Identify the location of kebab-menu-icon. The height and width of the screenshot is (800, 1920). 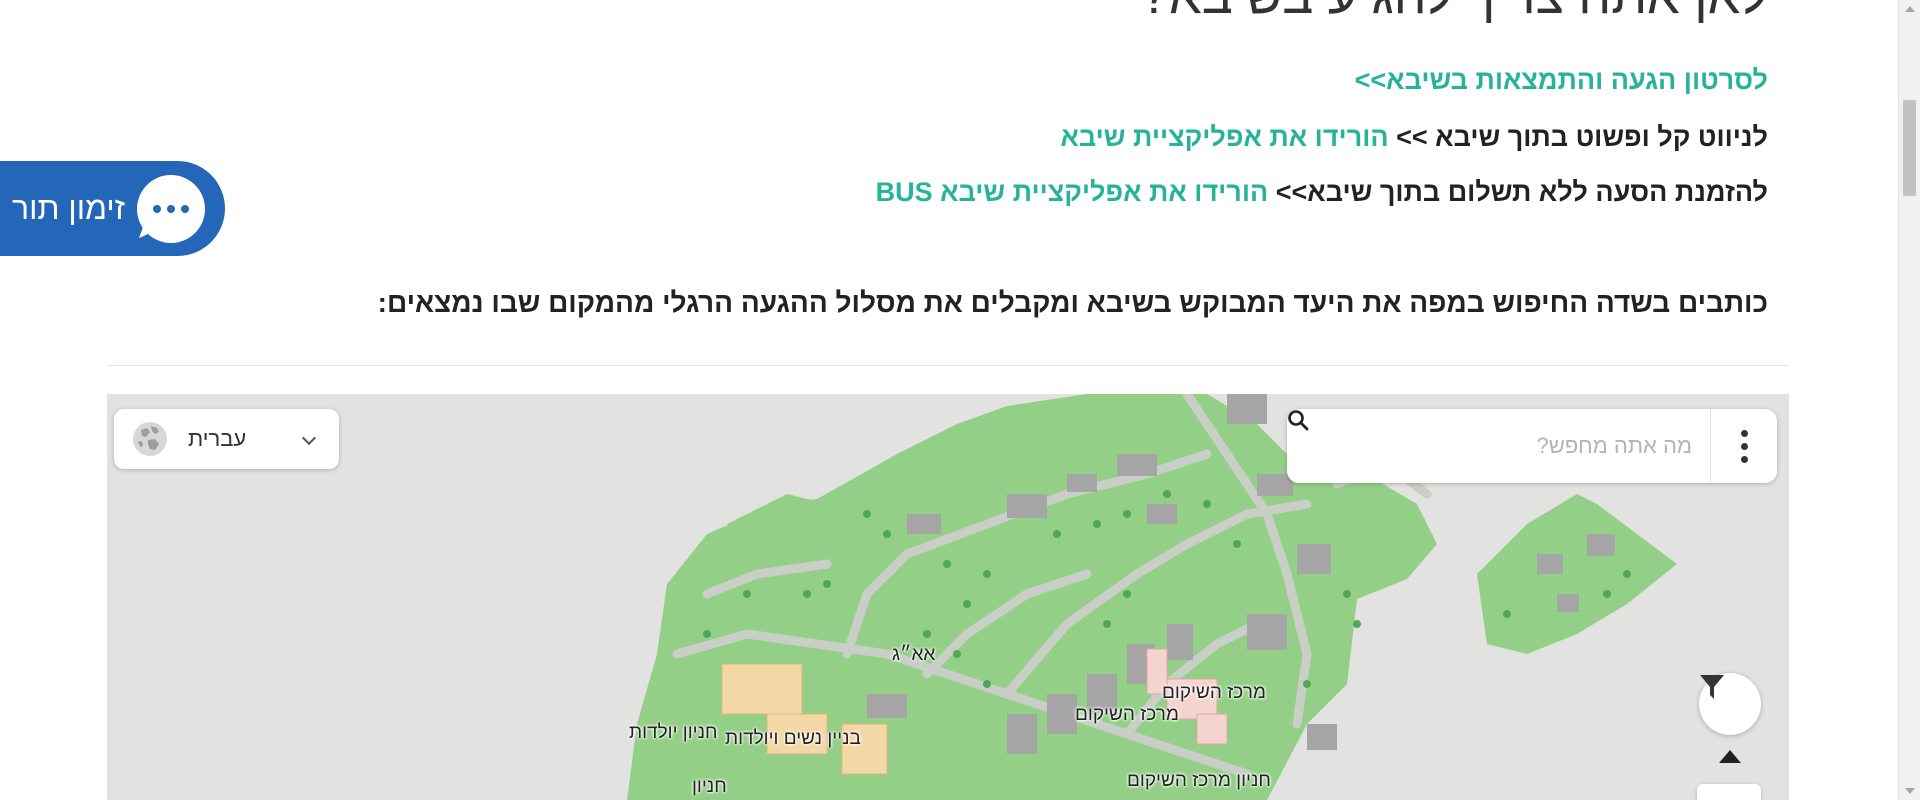
(1743, 446).